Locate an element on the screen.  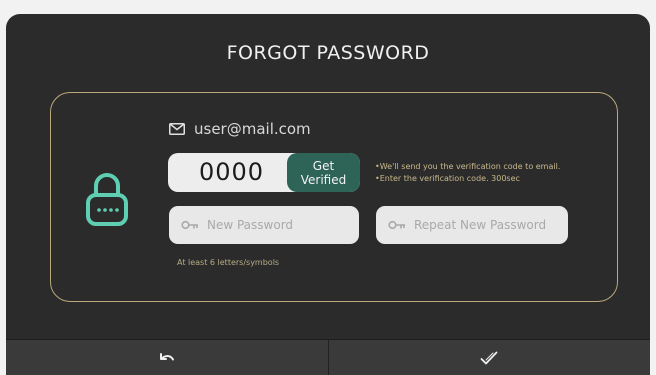
lock-icon is located at coordinates (107, 199).